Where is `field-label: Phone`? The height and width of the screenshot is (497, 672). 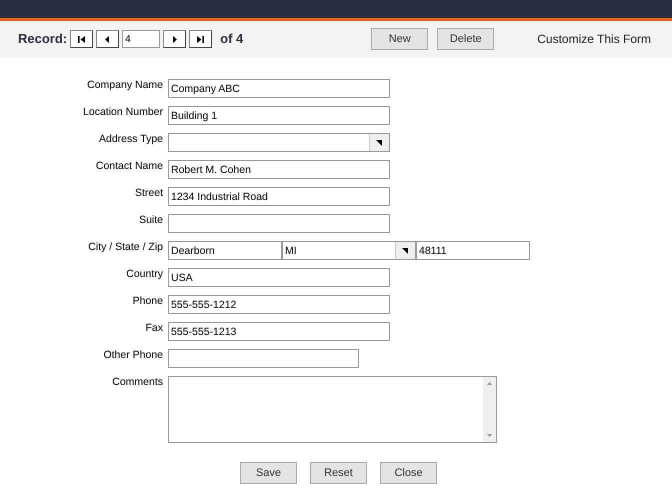 field-label: Phone is located at coordinates (148, 301).